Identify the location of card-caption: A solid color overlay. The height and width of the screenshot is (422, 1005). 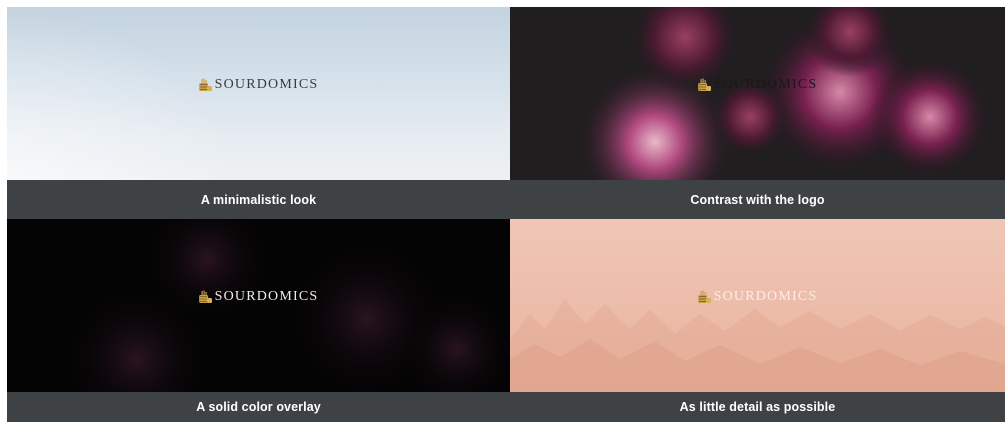
(258, 407).